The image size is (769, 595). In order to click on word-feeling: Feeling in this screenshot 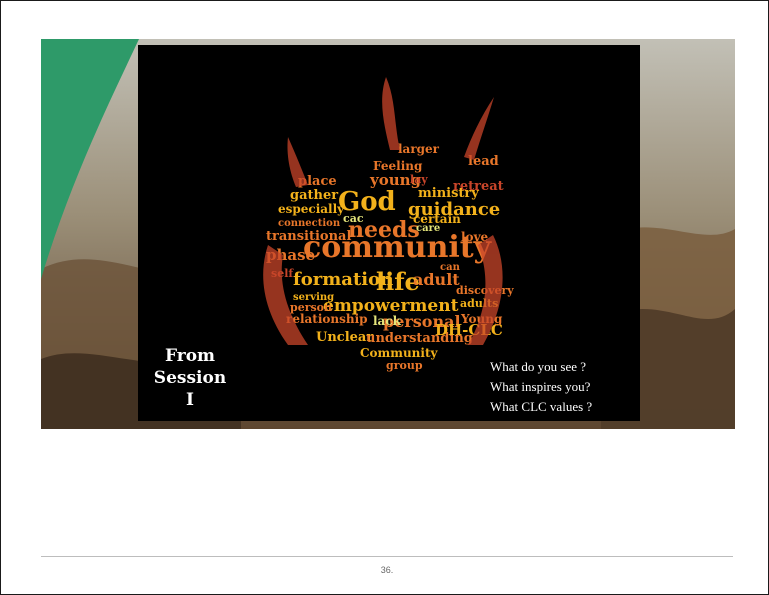, I will do `click(398, 166)`.